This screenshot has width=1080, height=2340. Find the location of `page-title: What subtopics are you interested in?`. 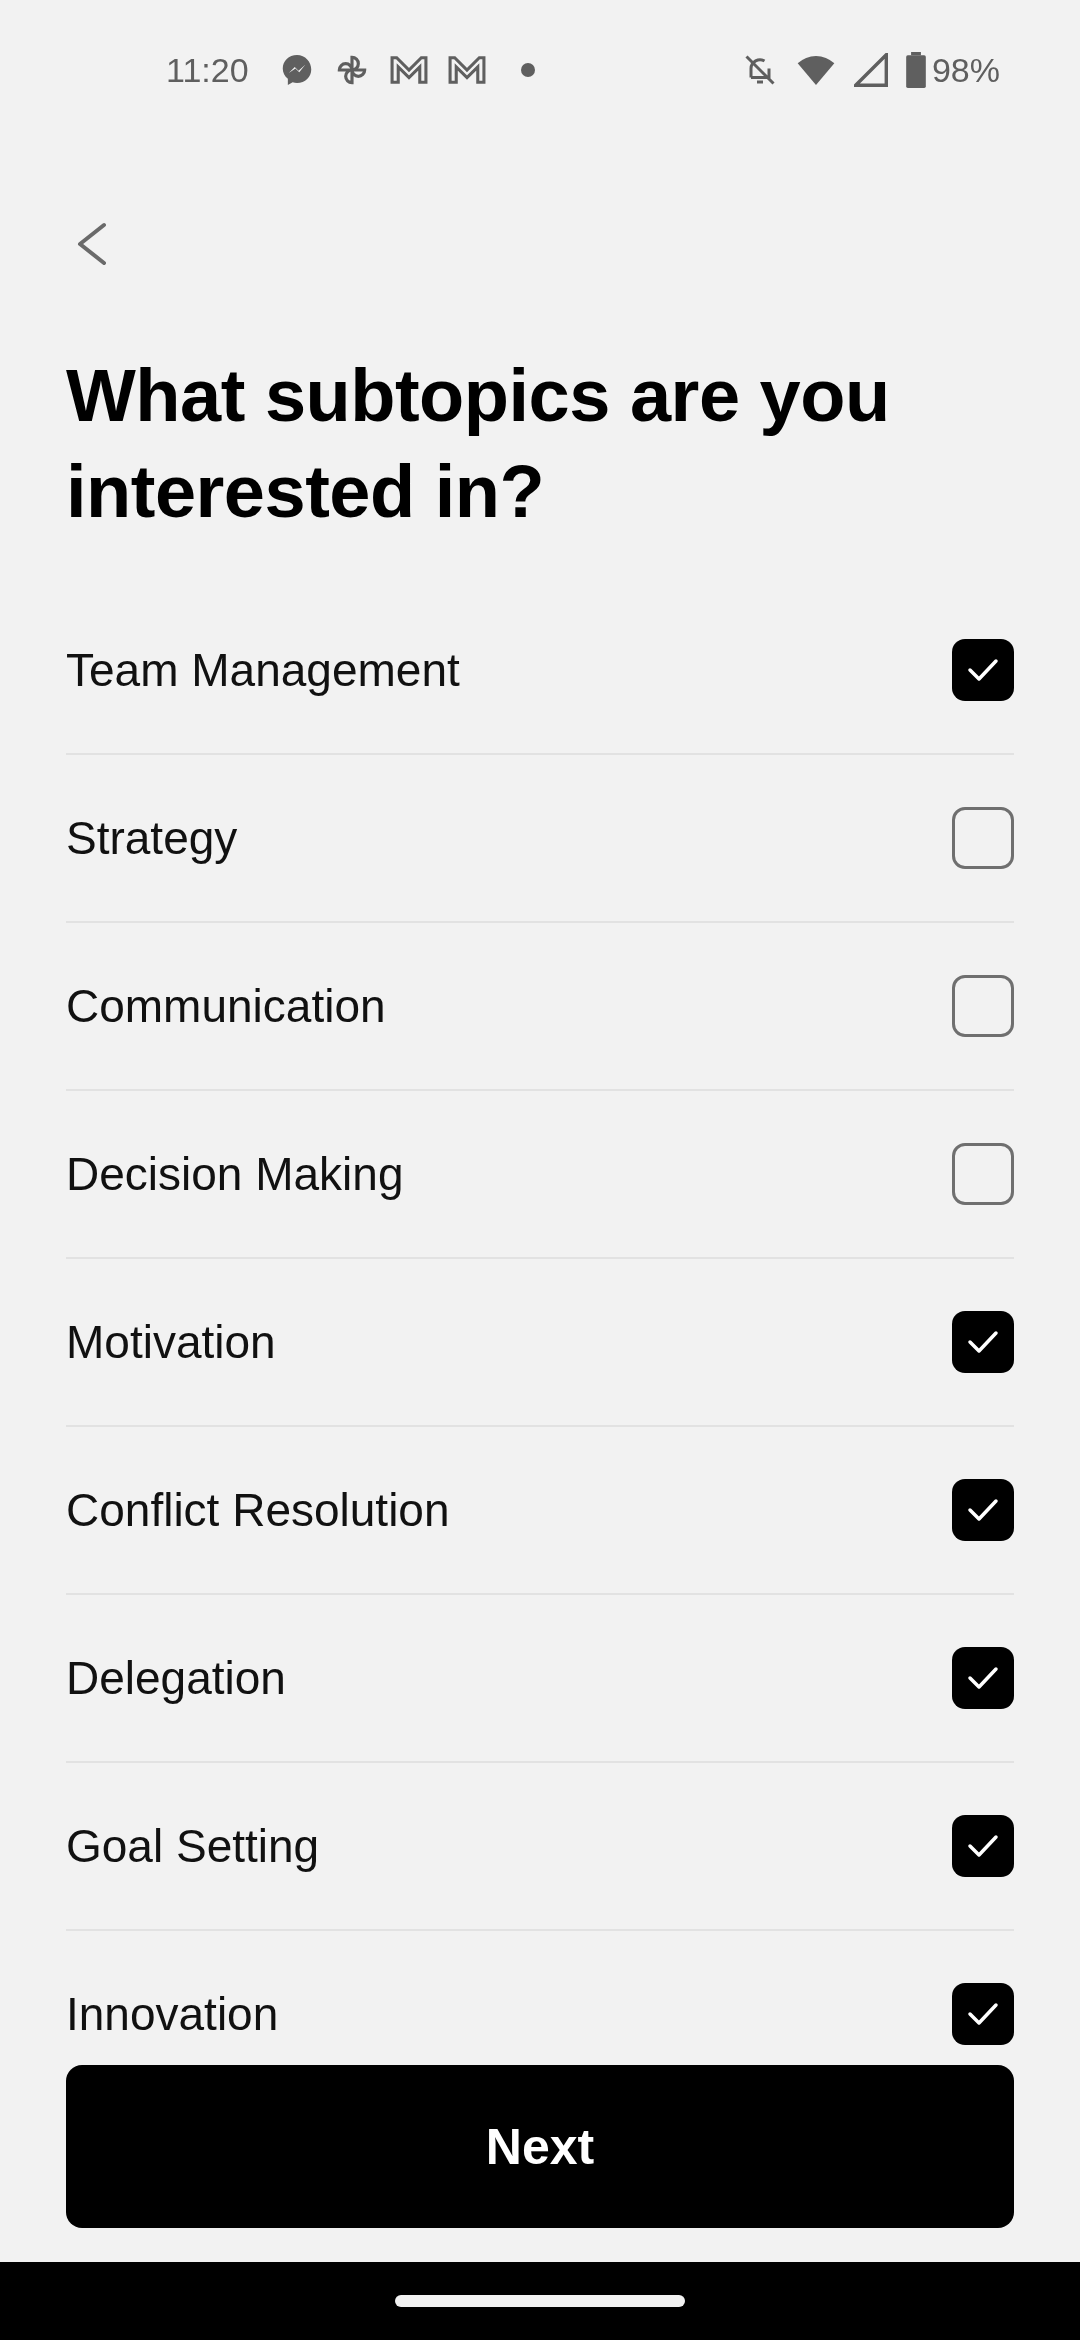

page-title: What subtopics are you interested in? is located at coordinates (478, 444).